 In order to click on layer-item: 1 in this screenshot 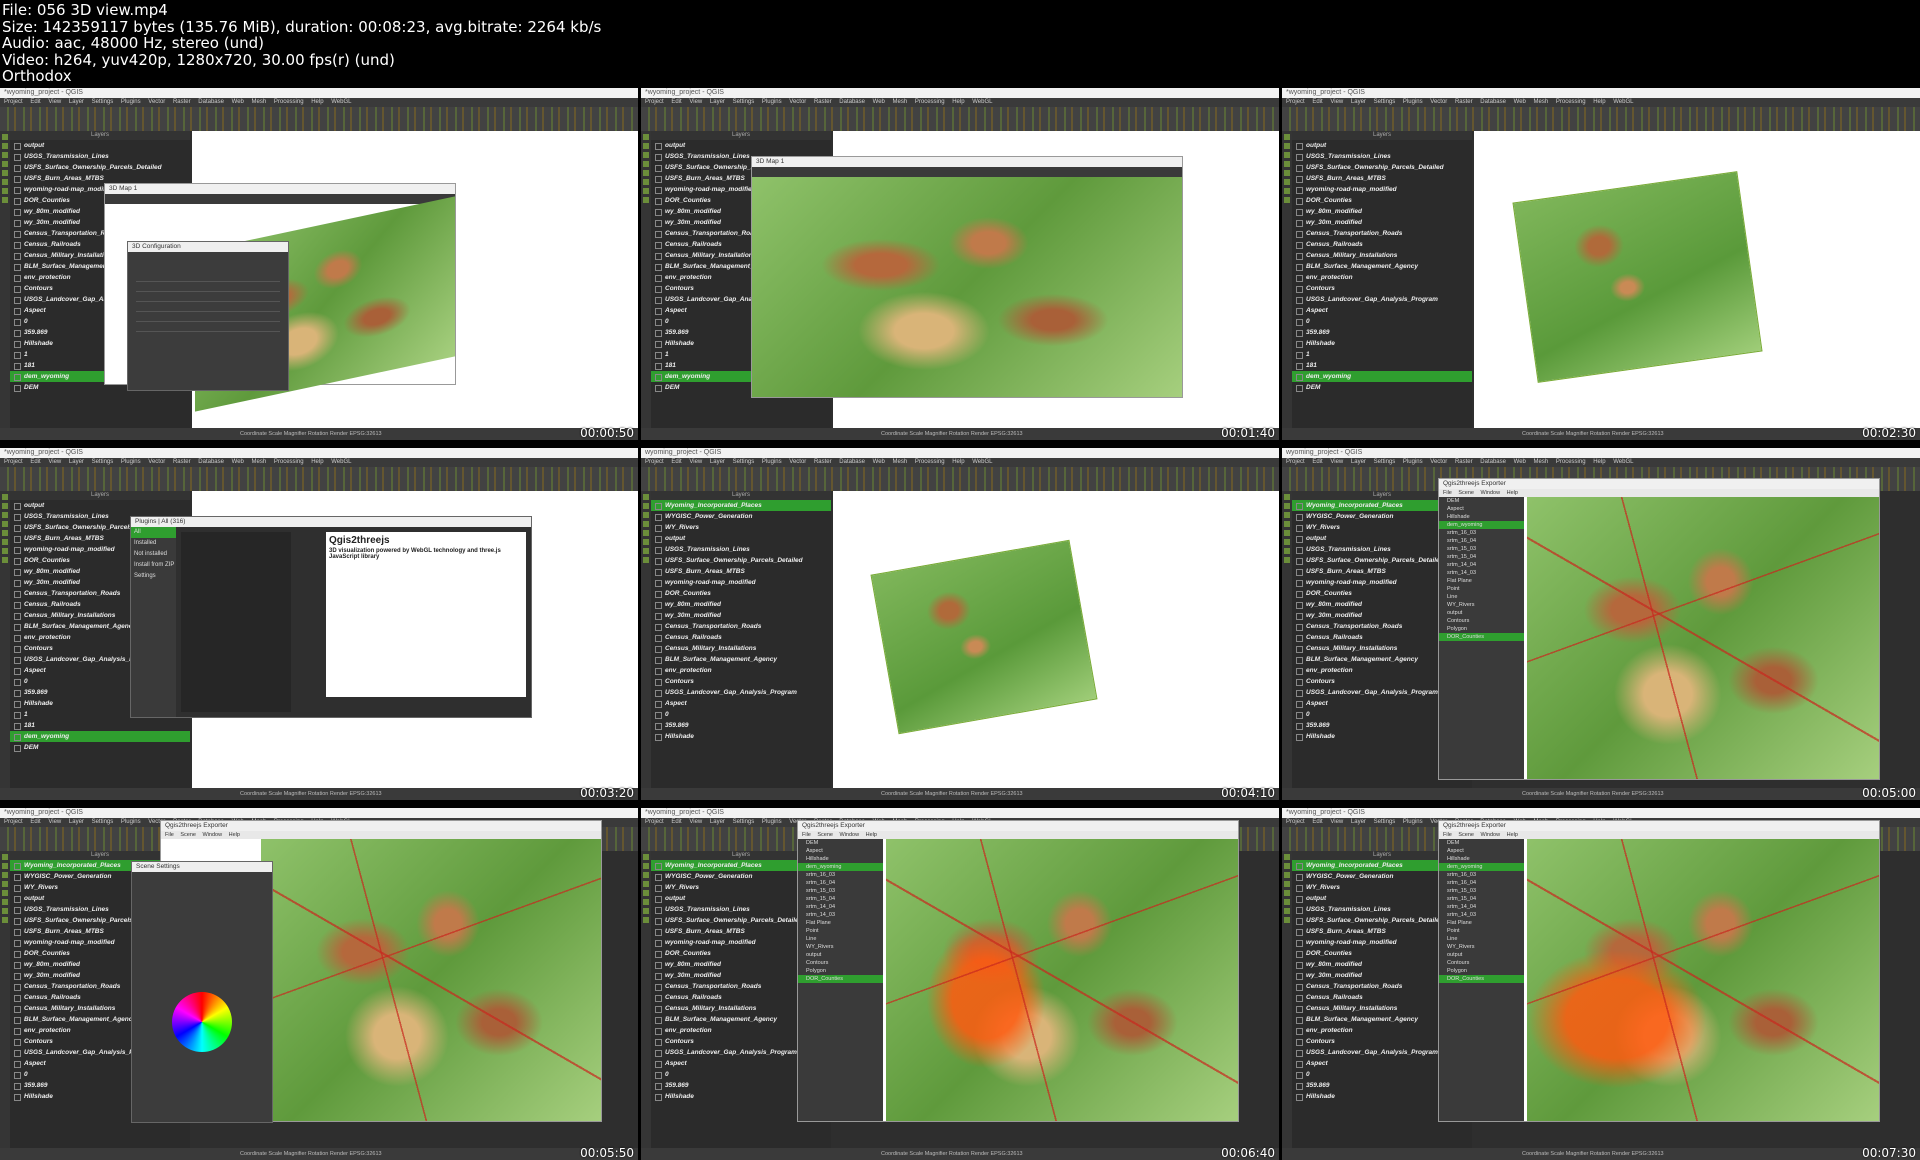, I will do `click(1382, 354)`.